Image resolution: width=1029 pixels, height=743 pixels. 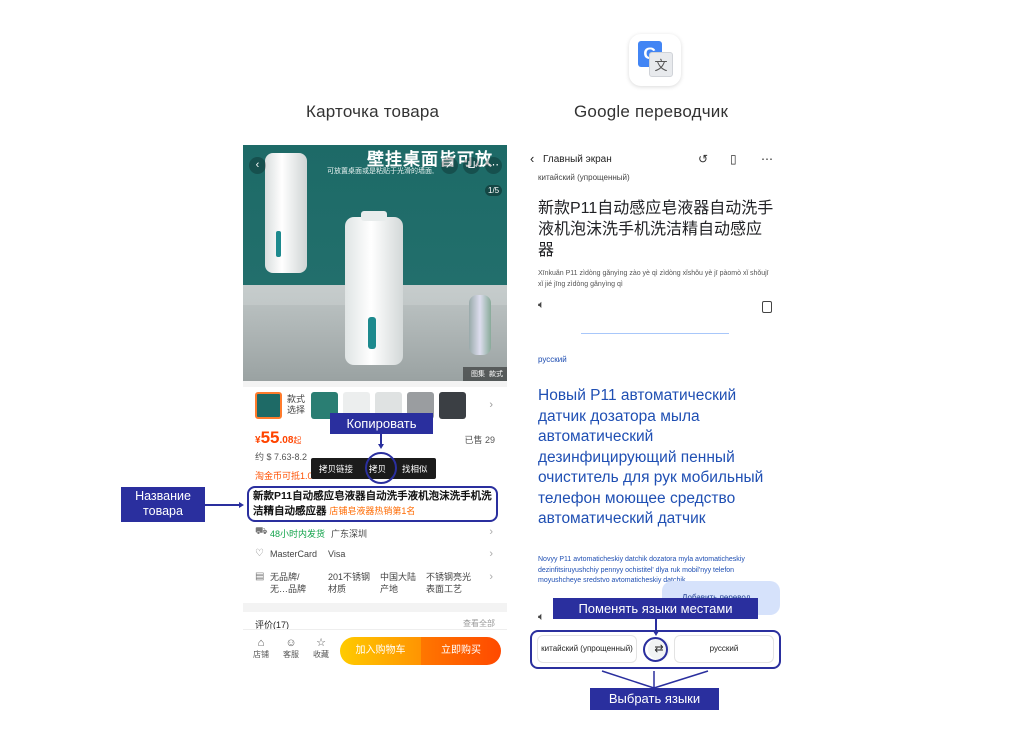 What do you see at coordinates (655, 649) in the screenshot?
I see `language-bar-highlight` at bounding box center [655, 649].